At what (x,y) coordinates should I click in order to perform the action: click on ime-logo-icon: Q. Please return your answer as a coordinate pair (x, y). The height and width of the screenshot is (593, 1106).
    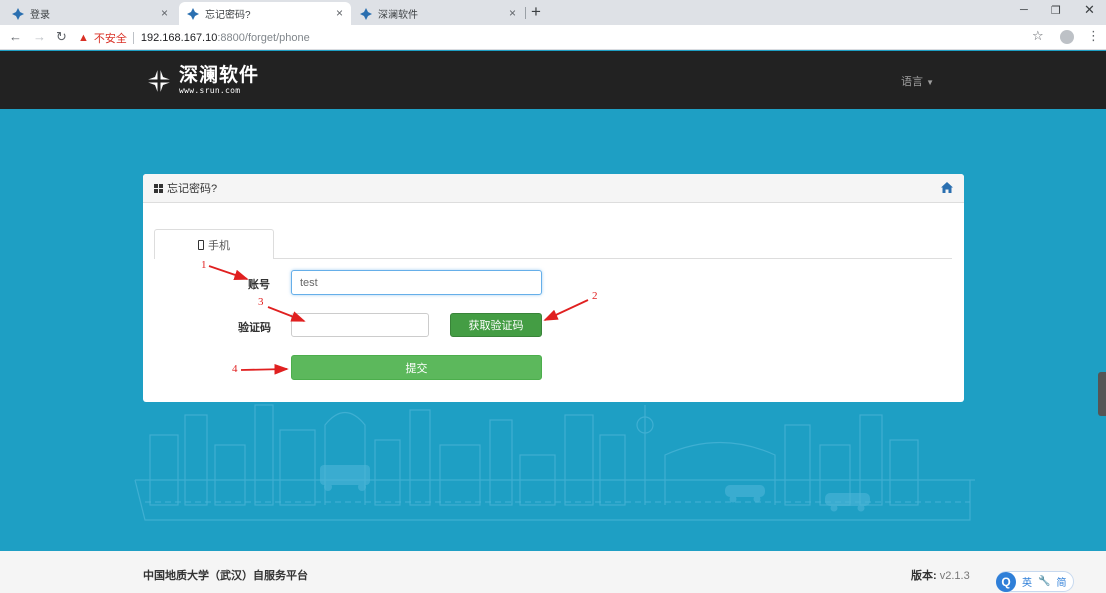
    Looking at the image, I should click on (1006, 581).